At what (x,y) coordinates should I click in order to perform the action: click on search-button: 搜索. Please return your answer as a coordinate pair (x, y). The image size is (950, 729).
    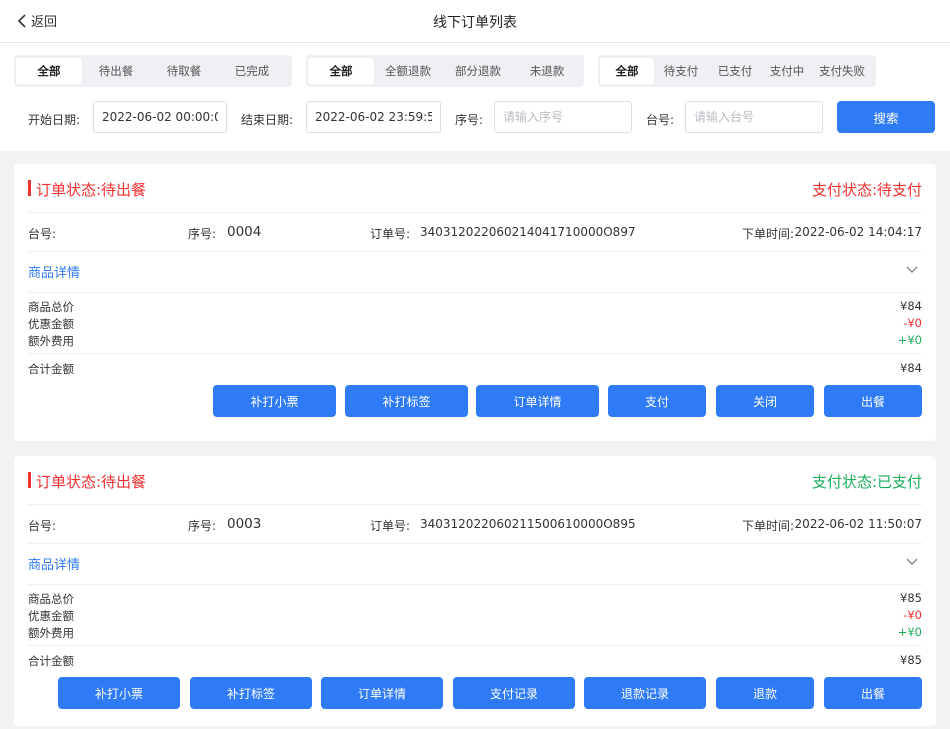
    Looking at the image, I should click on (886, 117).